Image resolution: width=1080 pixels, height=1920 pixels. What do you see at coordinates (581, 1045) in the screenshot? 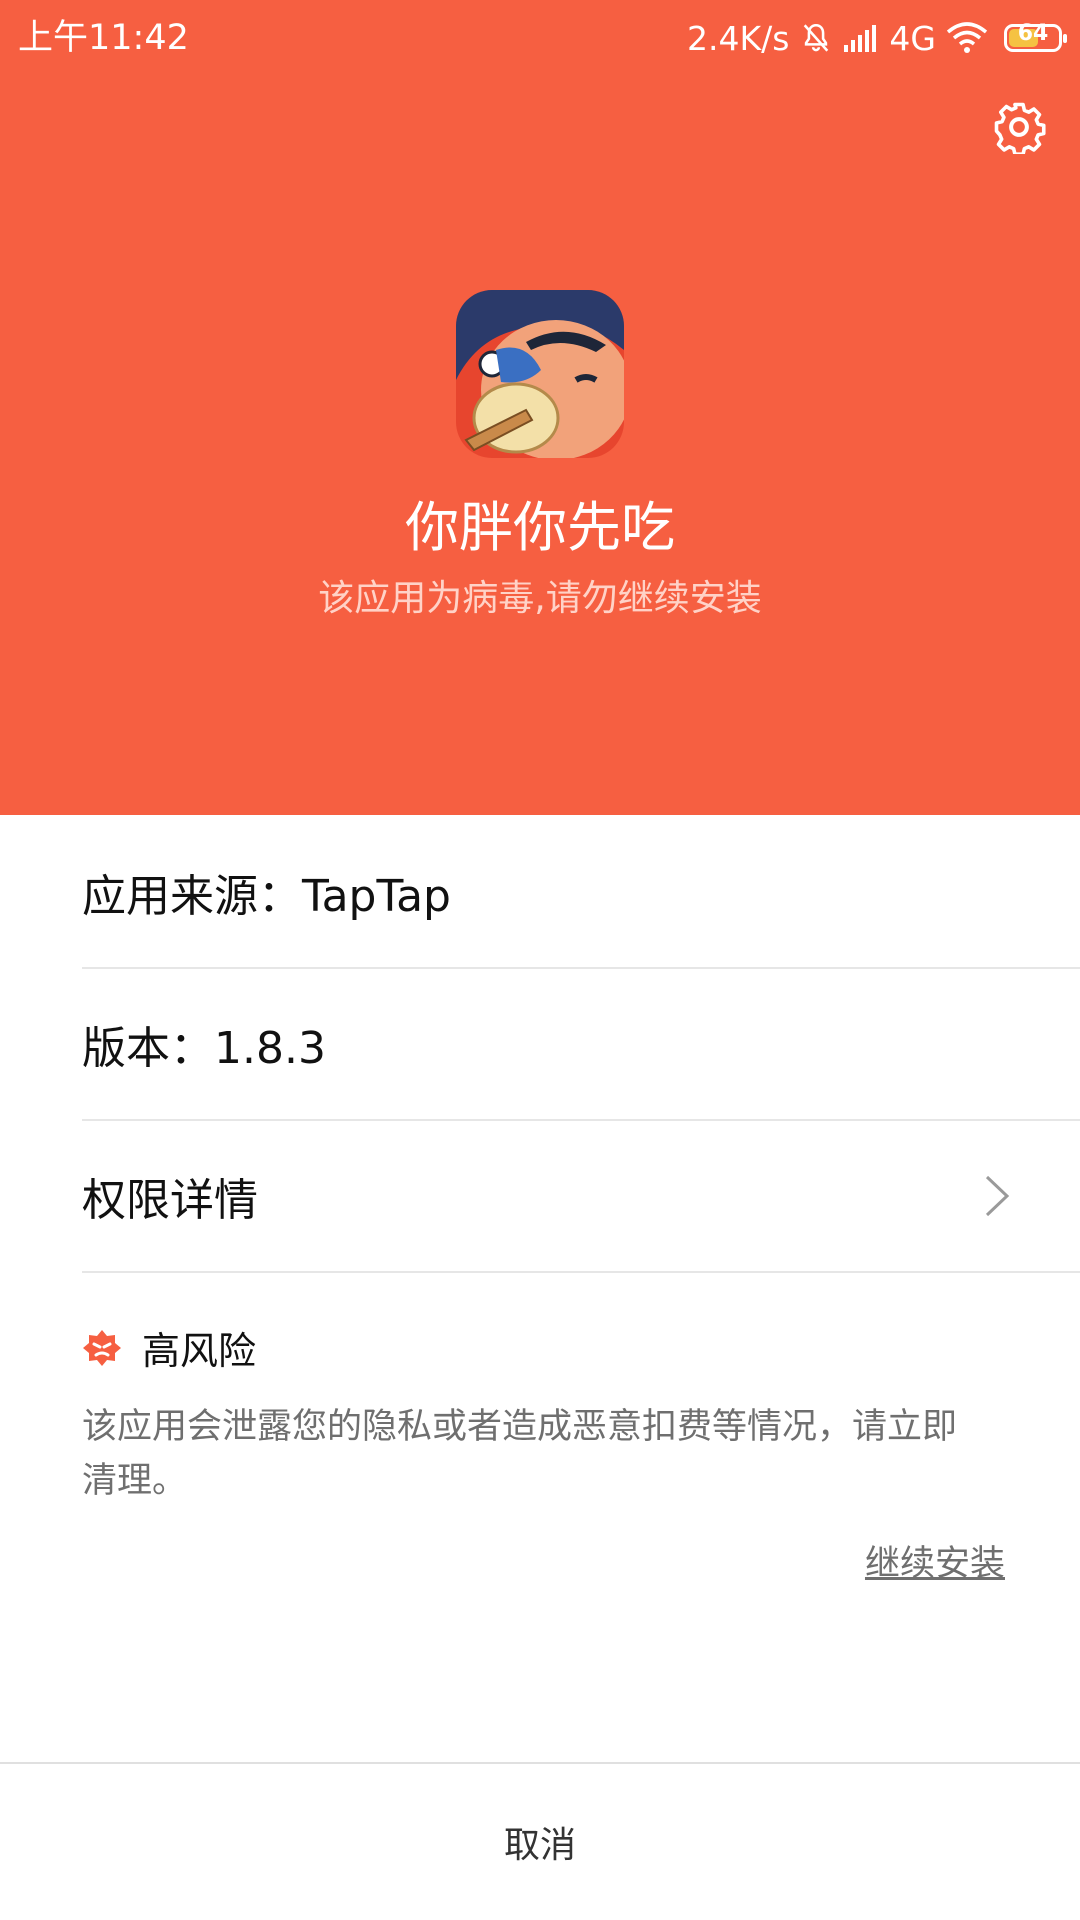
I see `version-row: 版本：1.8.3` at bounding box center [581, 1045].